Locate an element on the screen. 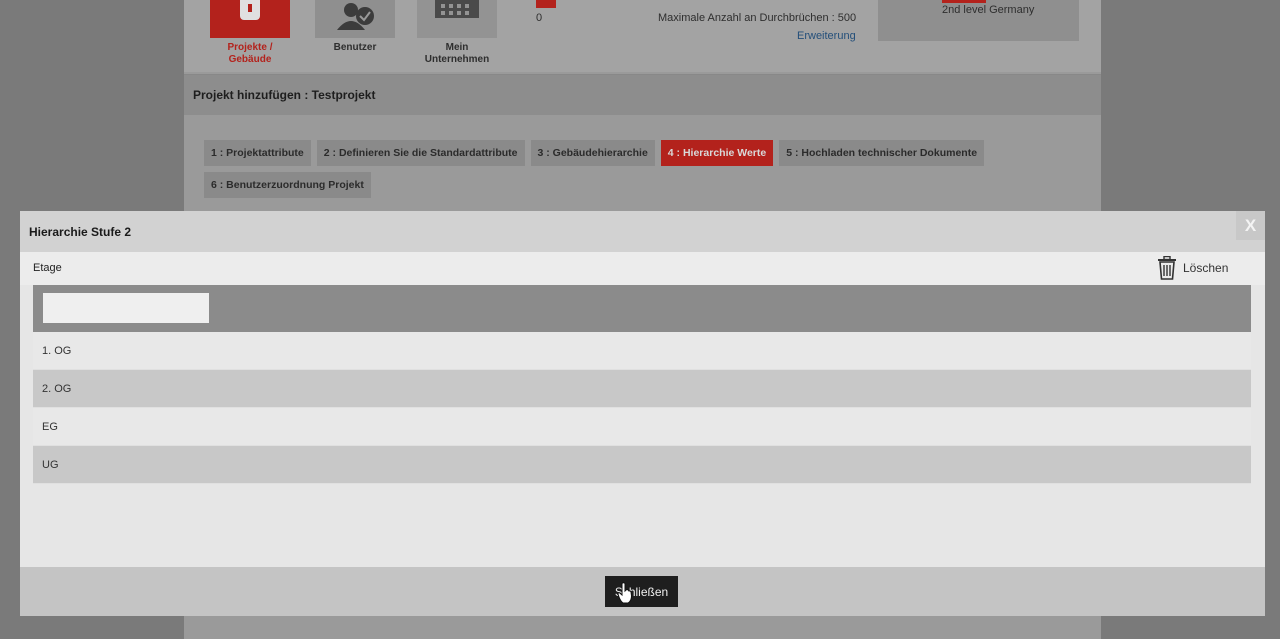 This screenshot has height=639, width=1280. account-marker is located at coordinates (964, 1).